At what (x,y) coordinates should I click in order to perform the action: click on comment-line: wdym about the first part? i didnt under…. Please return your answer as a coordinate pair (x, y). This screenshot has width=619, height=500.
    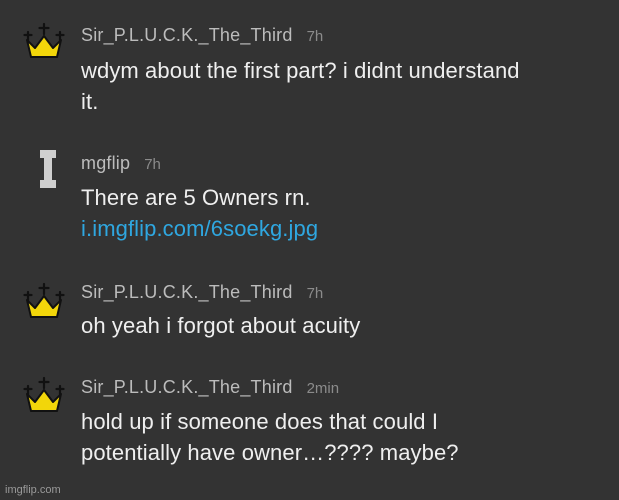
    Looking at the image, I should click on (300, 70).